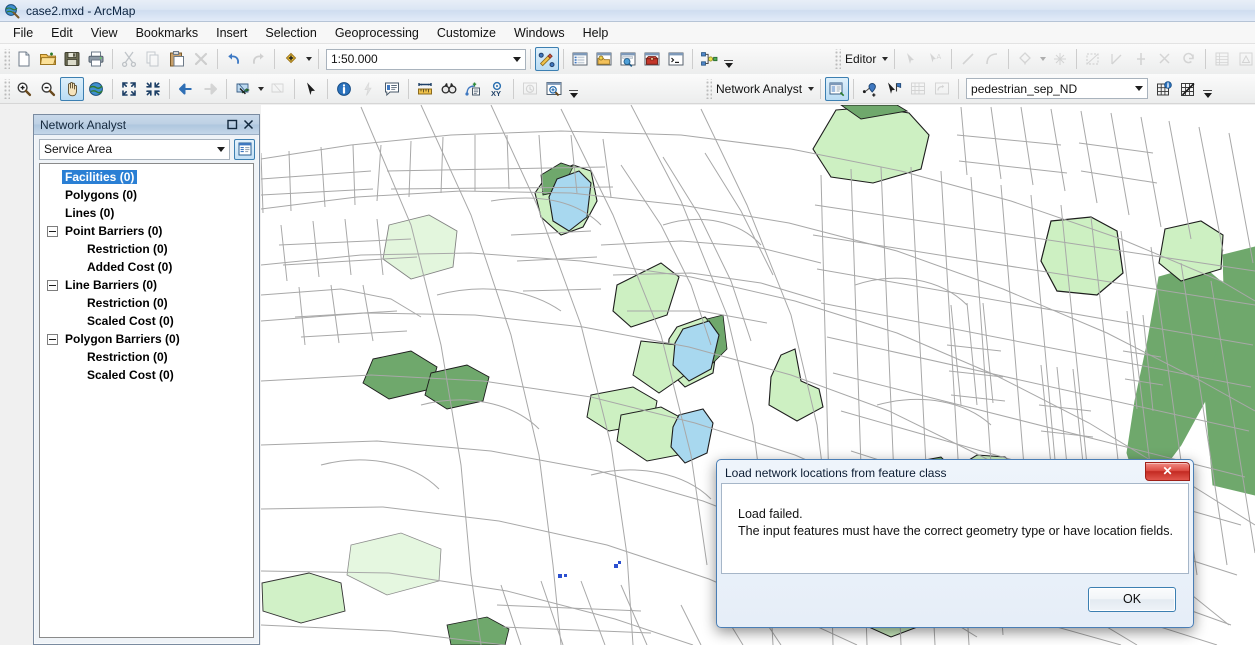 The width and height of the screenshot is (1255, 645). What do you see at coordinates (244, 149) in the screenshot?
I see `network-analyst-window-toggle-icon` at bounding box center [244, 149].